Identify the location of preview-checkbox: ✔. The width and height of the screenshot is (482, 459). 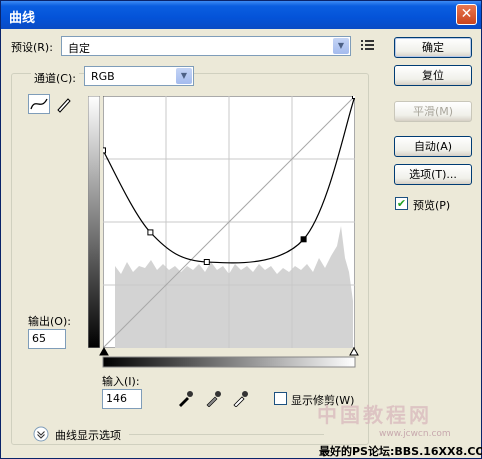
(401, 203).